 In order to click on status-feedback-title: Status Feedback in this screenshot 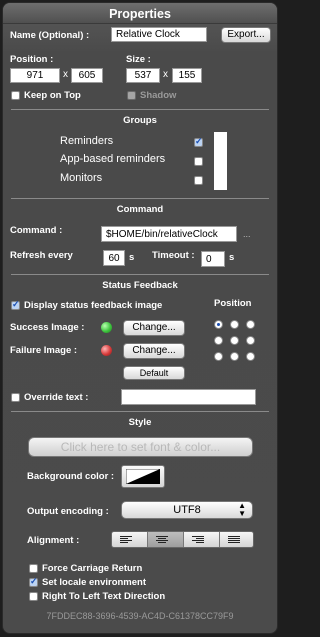, I will do `click(140, 285)`.